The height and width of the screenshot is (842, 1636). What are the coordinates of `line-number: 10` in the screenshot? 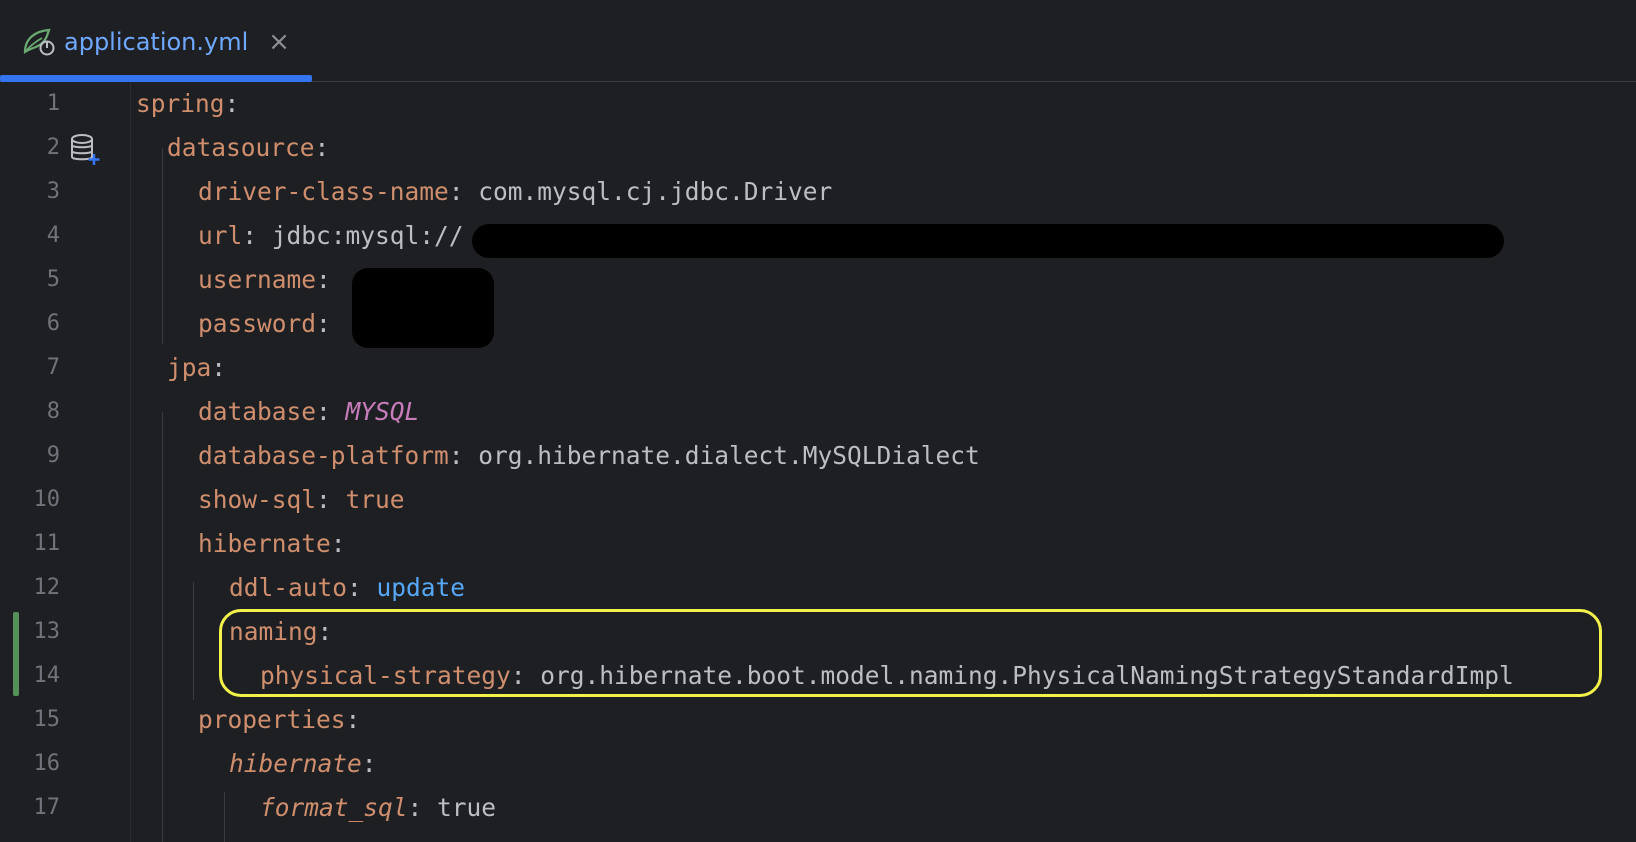 It's located at (47, 499).